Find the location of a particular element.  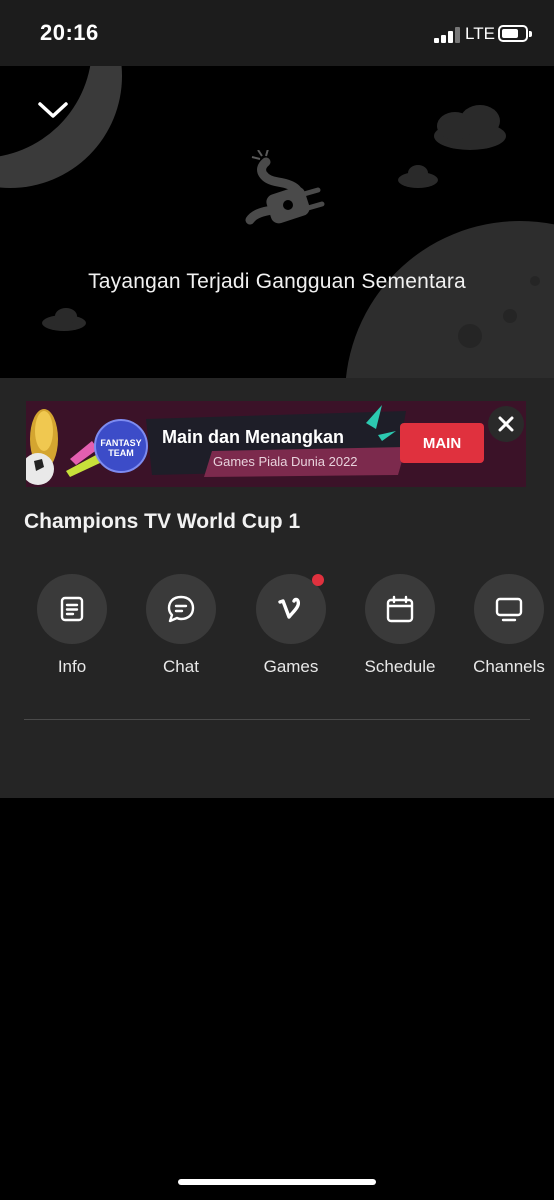

chevron-down-icon is located at coordinates (53, 110).